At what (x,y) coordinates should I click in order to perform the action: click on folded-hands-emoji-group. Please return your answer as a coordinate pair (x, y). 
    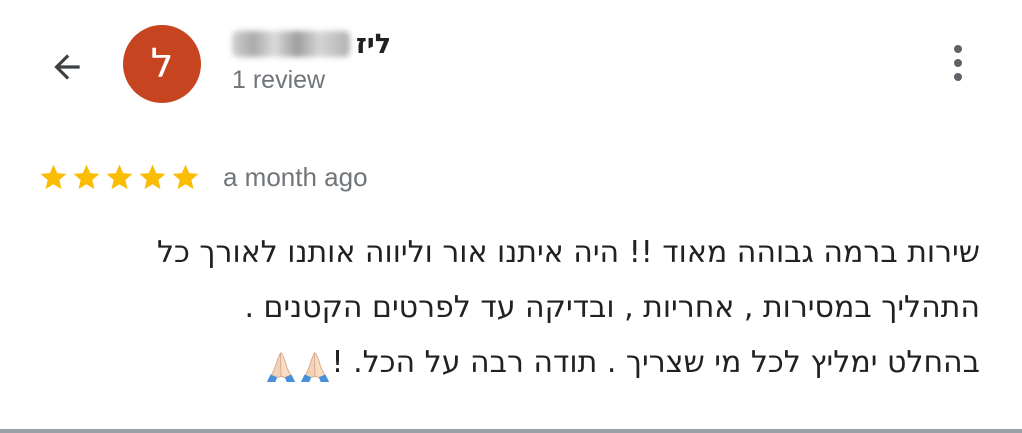
    Looking at the image, I should click on (298, 363).